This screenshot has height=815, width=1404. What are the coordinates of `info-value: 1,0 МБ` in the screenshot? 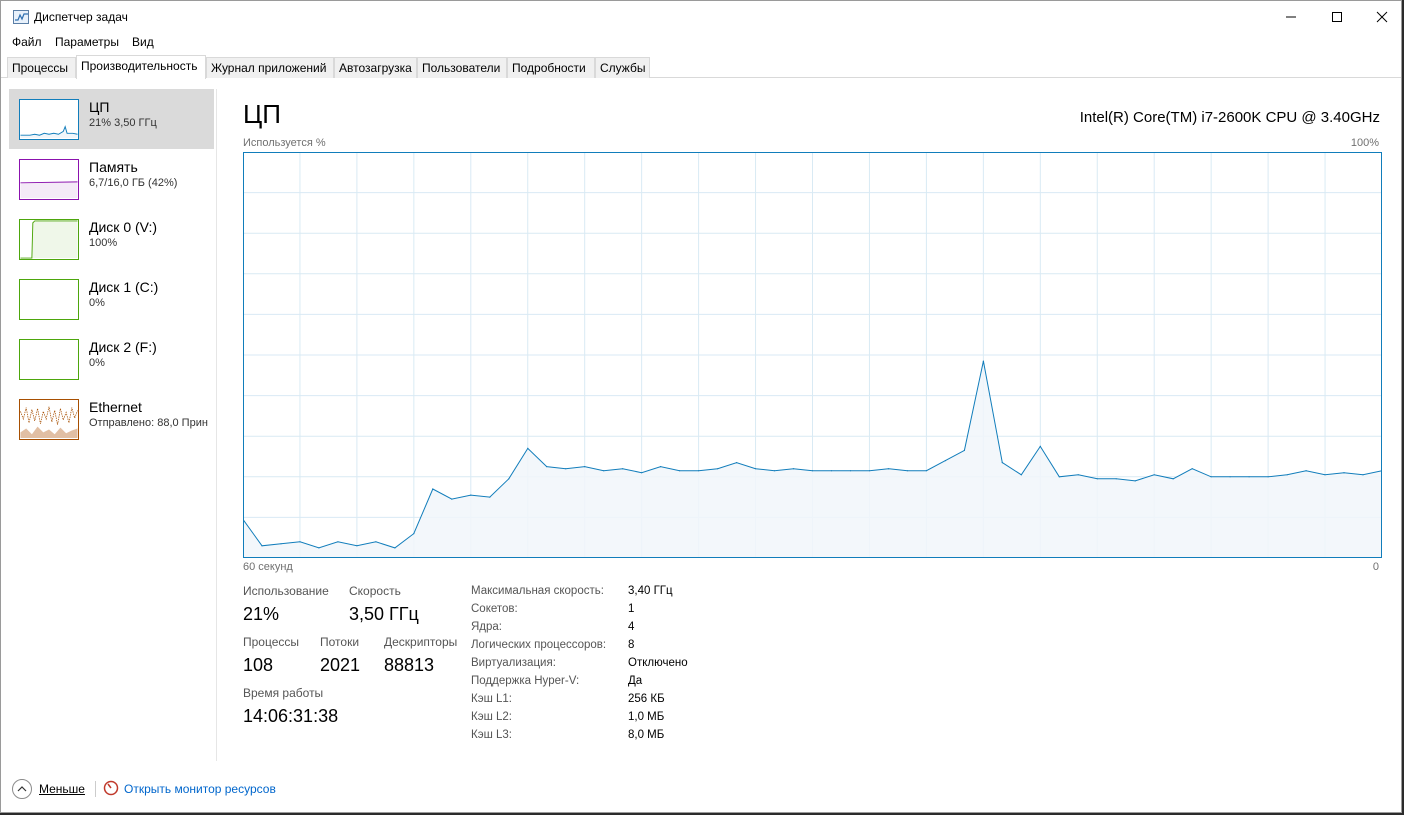 It's located at (646, 717).